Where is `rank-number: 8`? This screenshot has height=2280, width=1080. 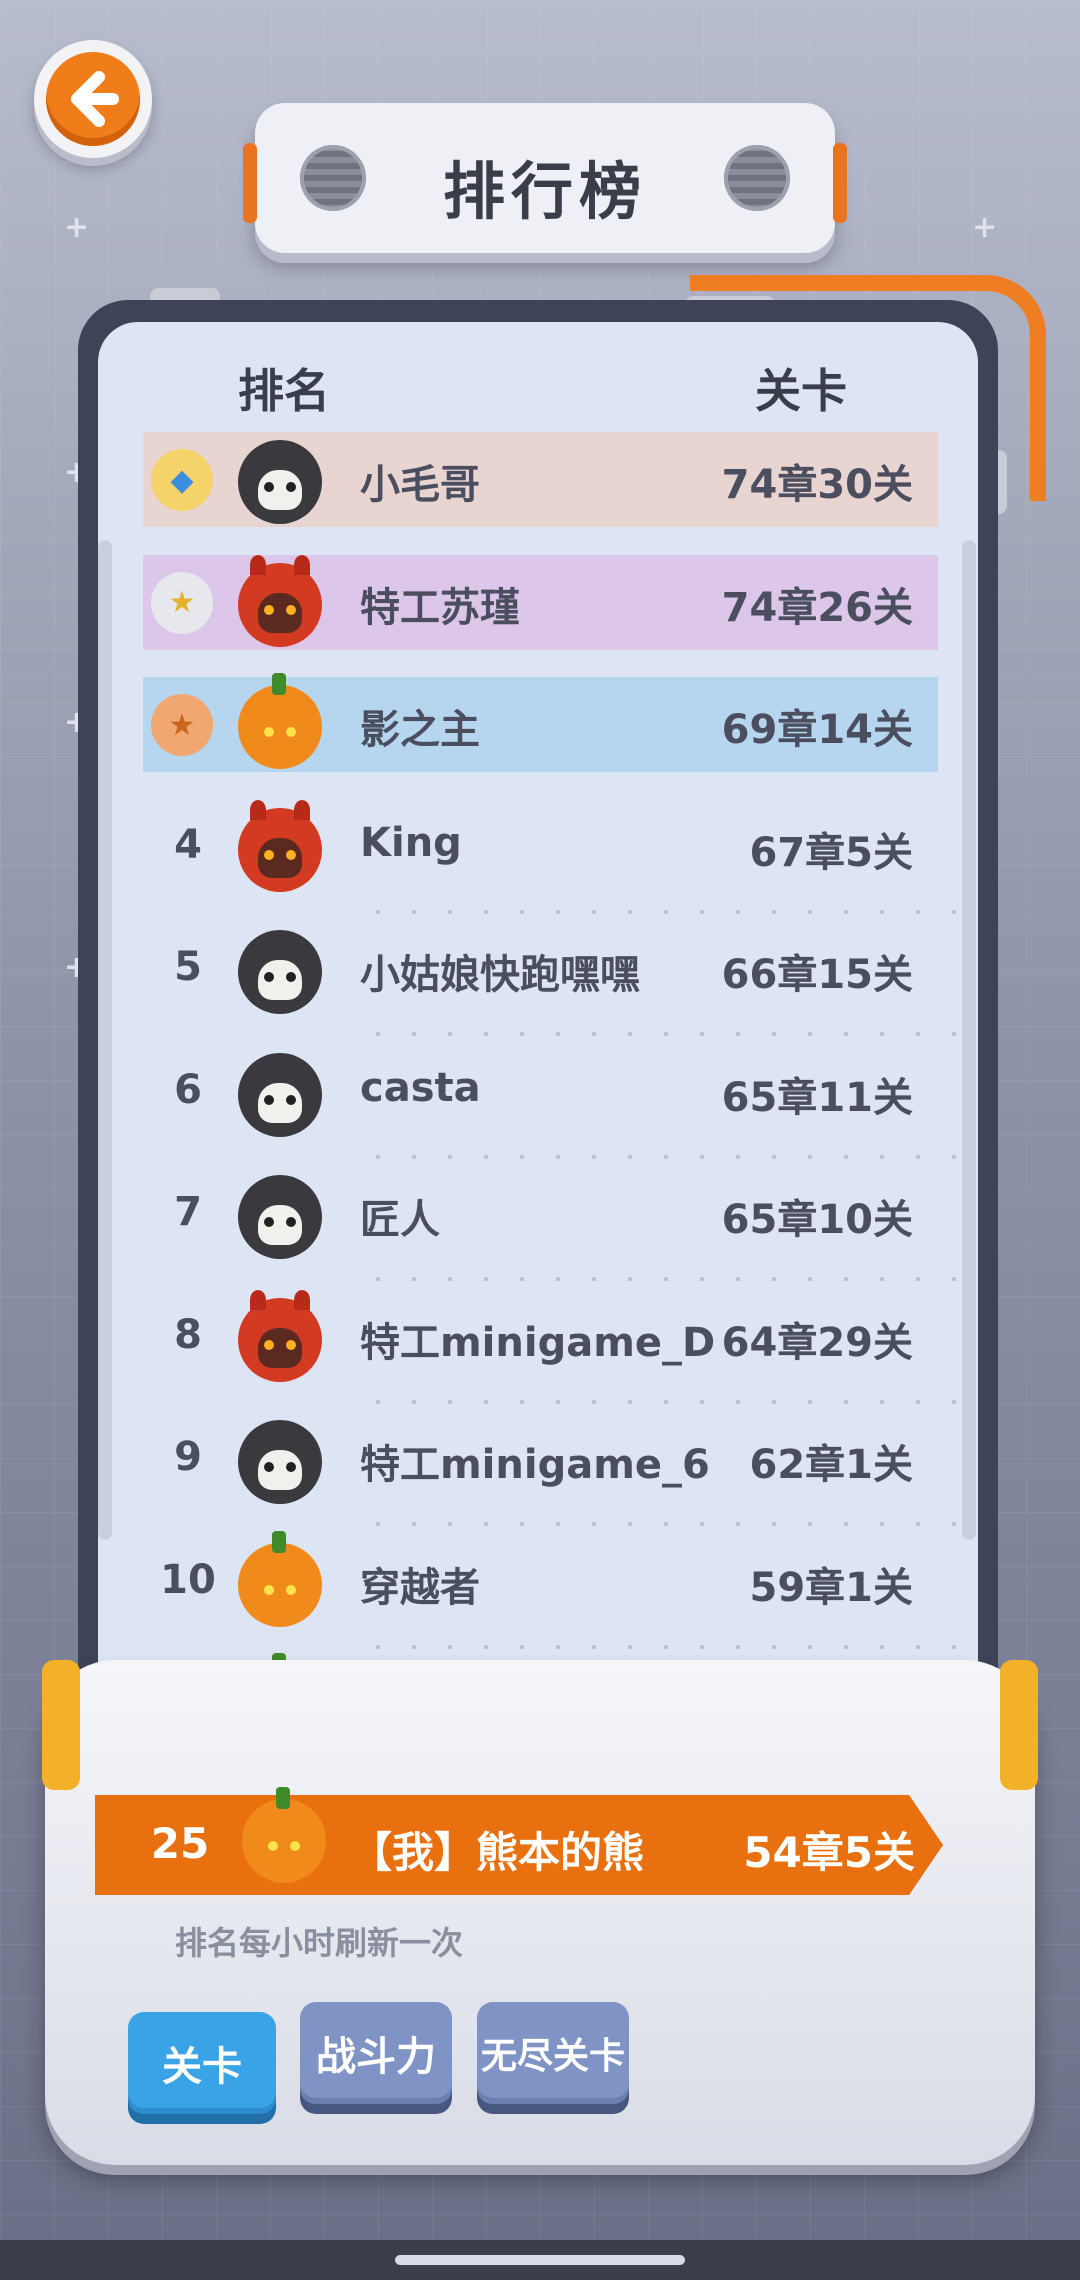
rank-number: 8 is located at coordinates (188, 1334).